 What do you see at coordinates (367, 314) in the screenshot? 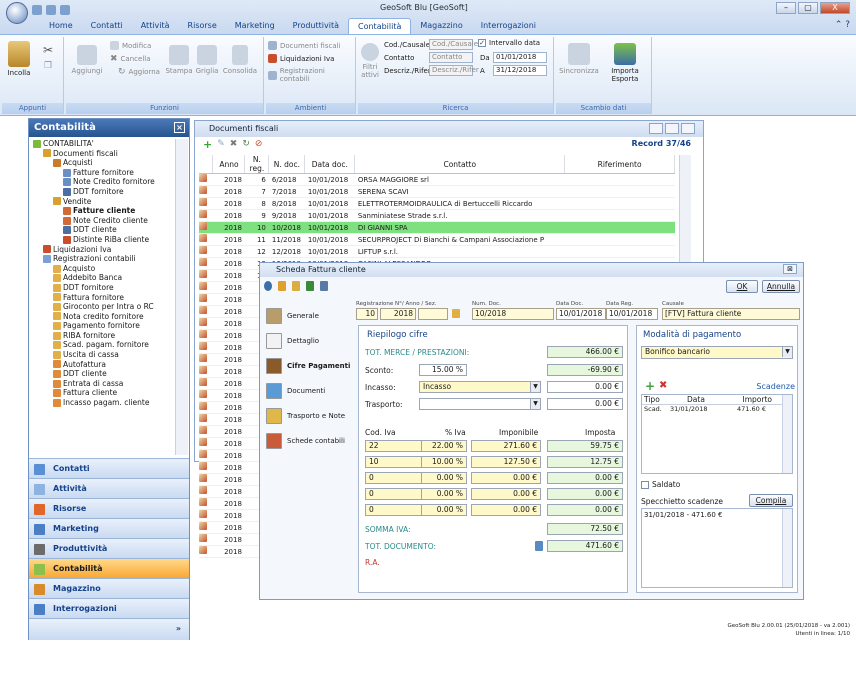
I see `reg-num-field: 10` at bounding box center [367, 314].